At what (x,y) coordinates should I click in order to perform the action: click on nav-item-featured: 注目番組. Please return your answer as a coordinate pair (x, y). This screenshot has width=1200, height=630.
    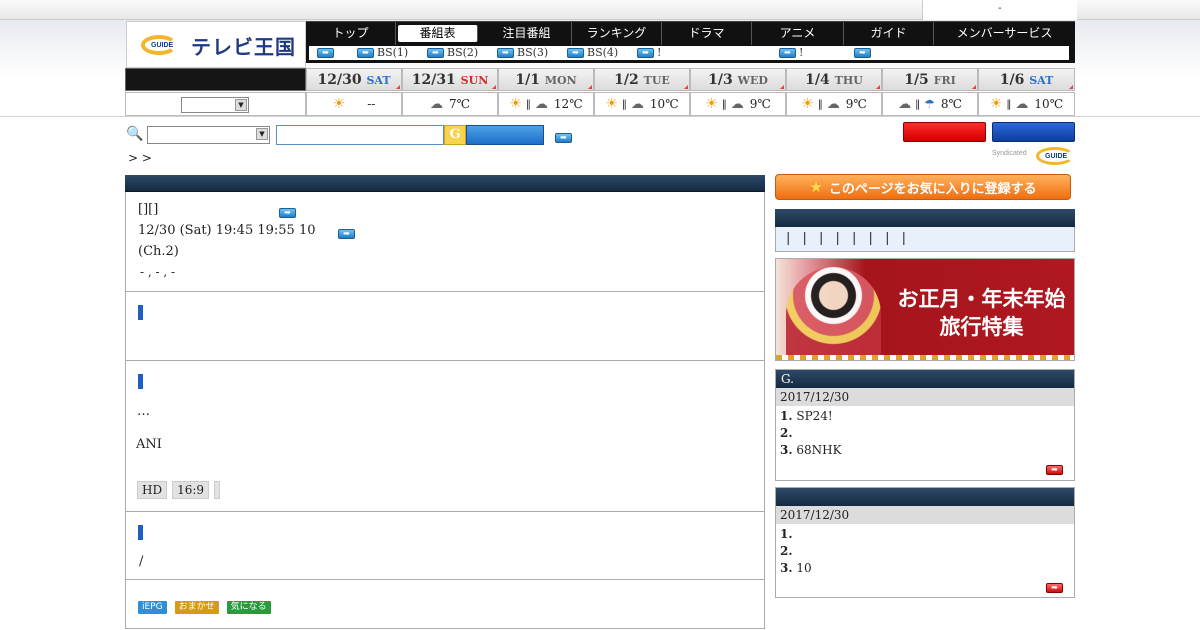
    Looking at the image, I should click on (527, 34).